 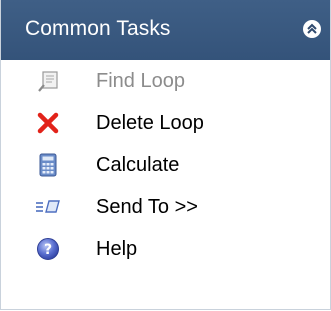 I want to click on task-label: Help, so click(x=117, y=249).